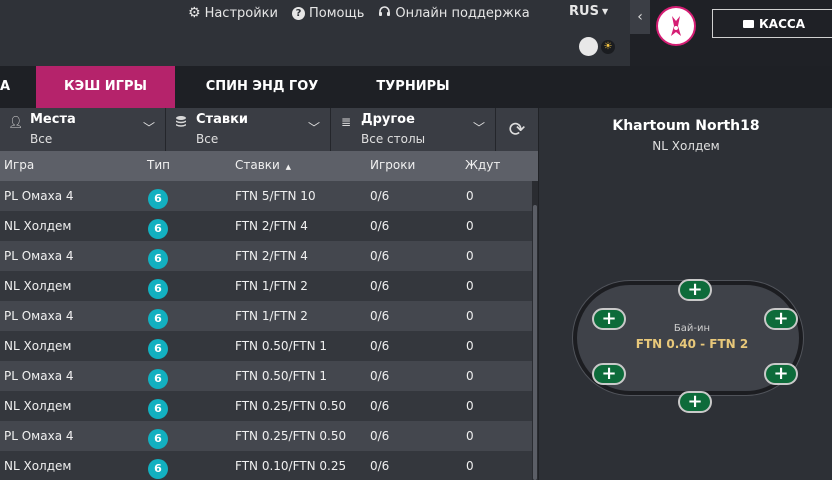  What do you see at coordinates (781, 374) in the screenshot?
I see `seat-bottom-right: +` at bounding box center [781, 374].